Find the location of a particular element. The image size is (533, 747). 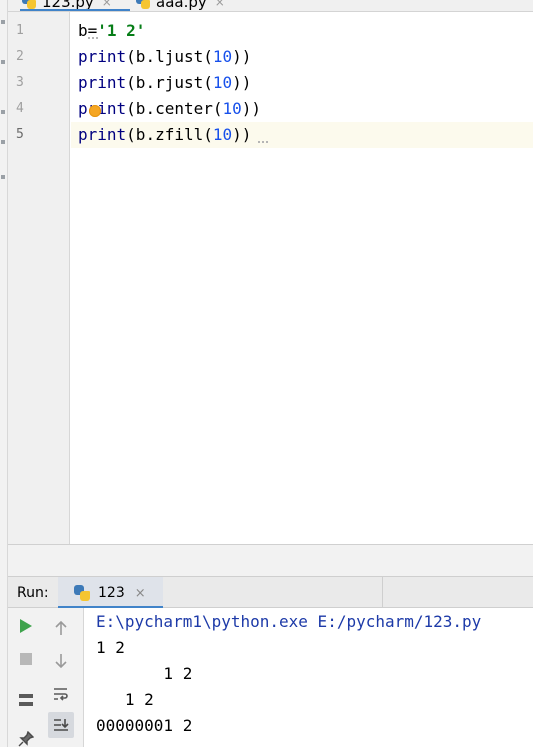

string-token: '1 2' is located at coordinates (121, 30).